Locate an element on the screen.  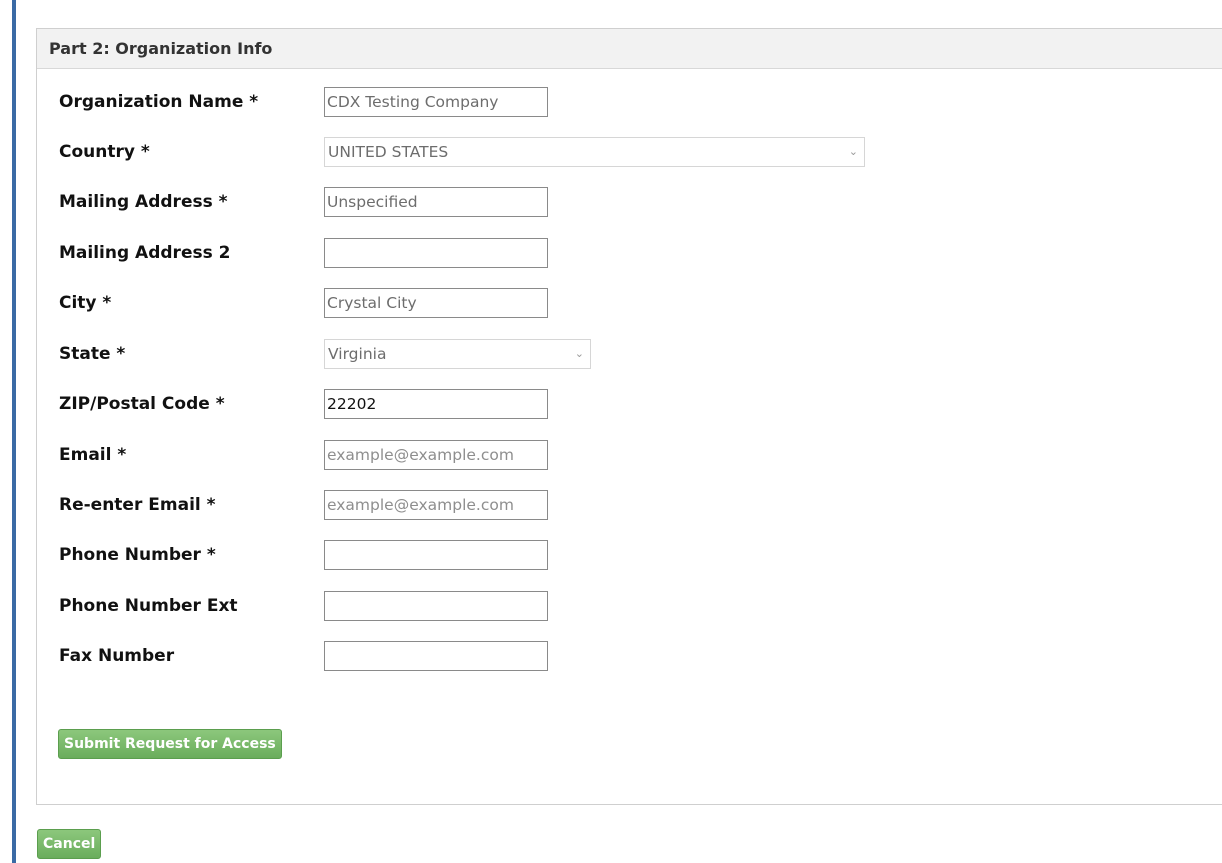
reenter-email-label: Re-enter Email * is located at coordinates (137, 505).